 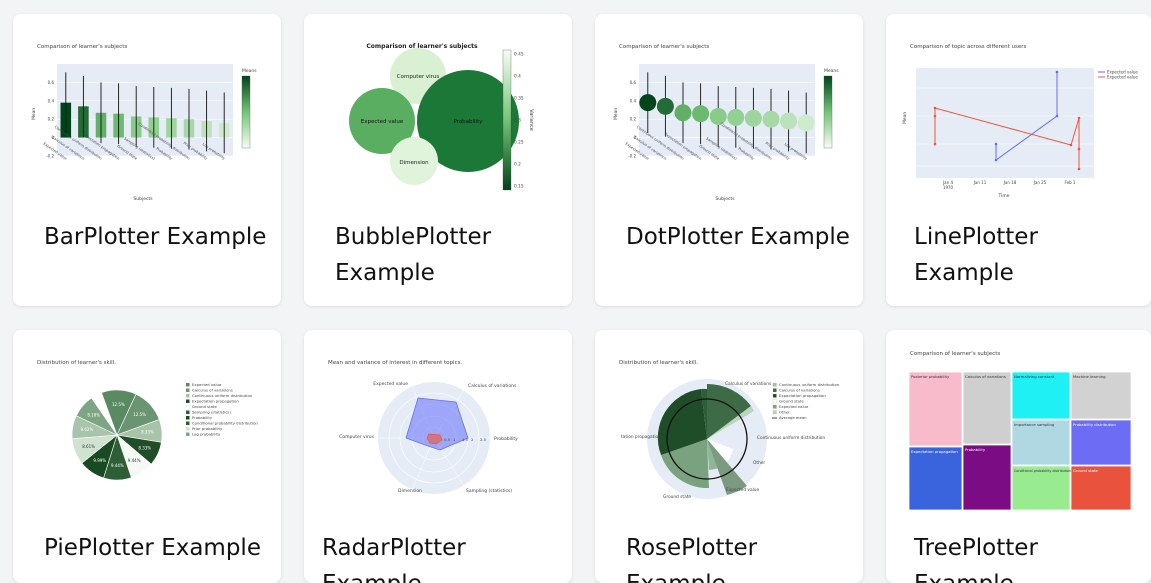 What do you see at coordinates (1005, 123) in the screenshot?
I see `plot-area` at bounding box center [1005, 123].